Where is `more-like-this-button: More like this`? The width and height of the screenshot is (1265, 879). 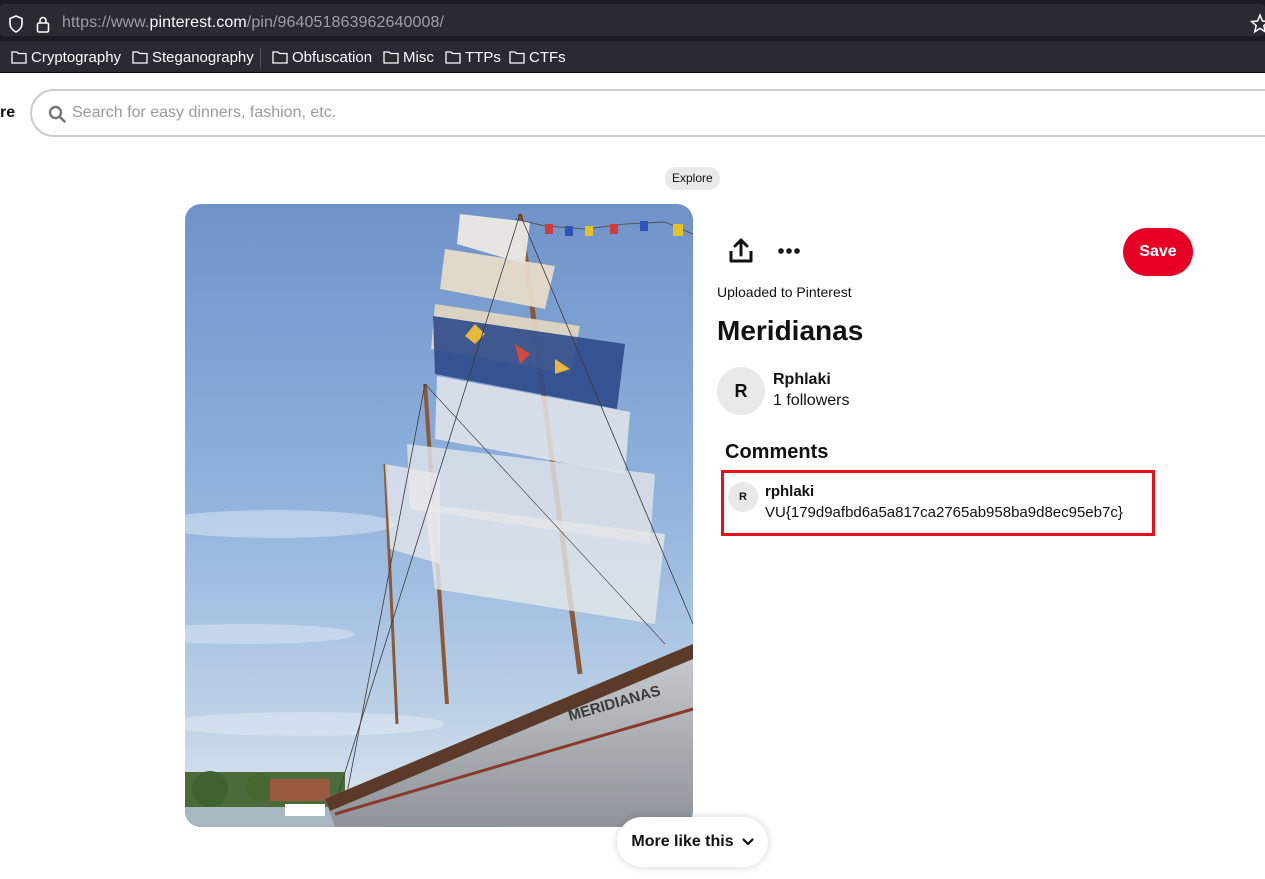 more-like-this-button: More like this is located at coordinates (692, 842).